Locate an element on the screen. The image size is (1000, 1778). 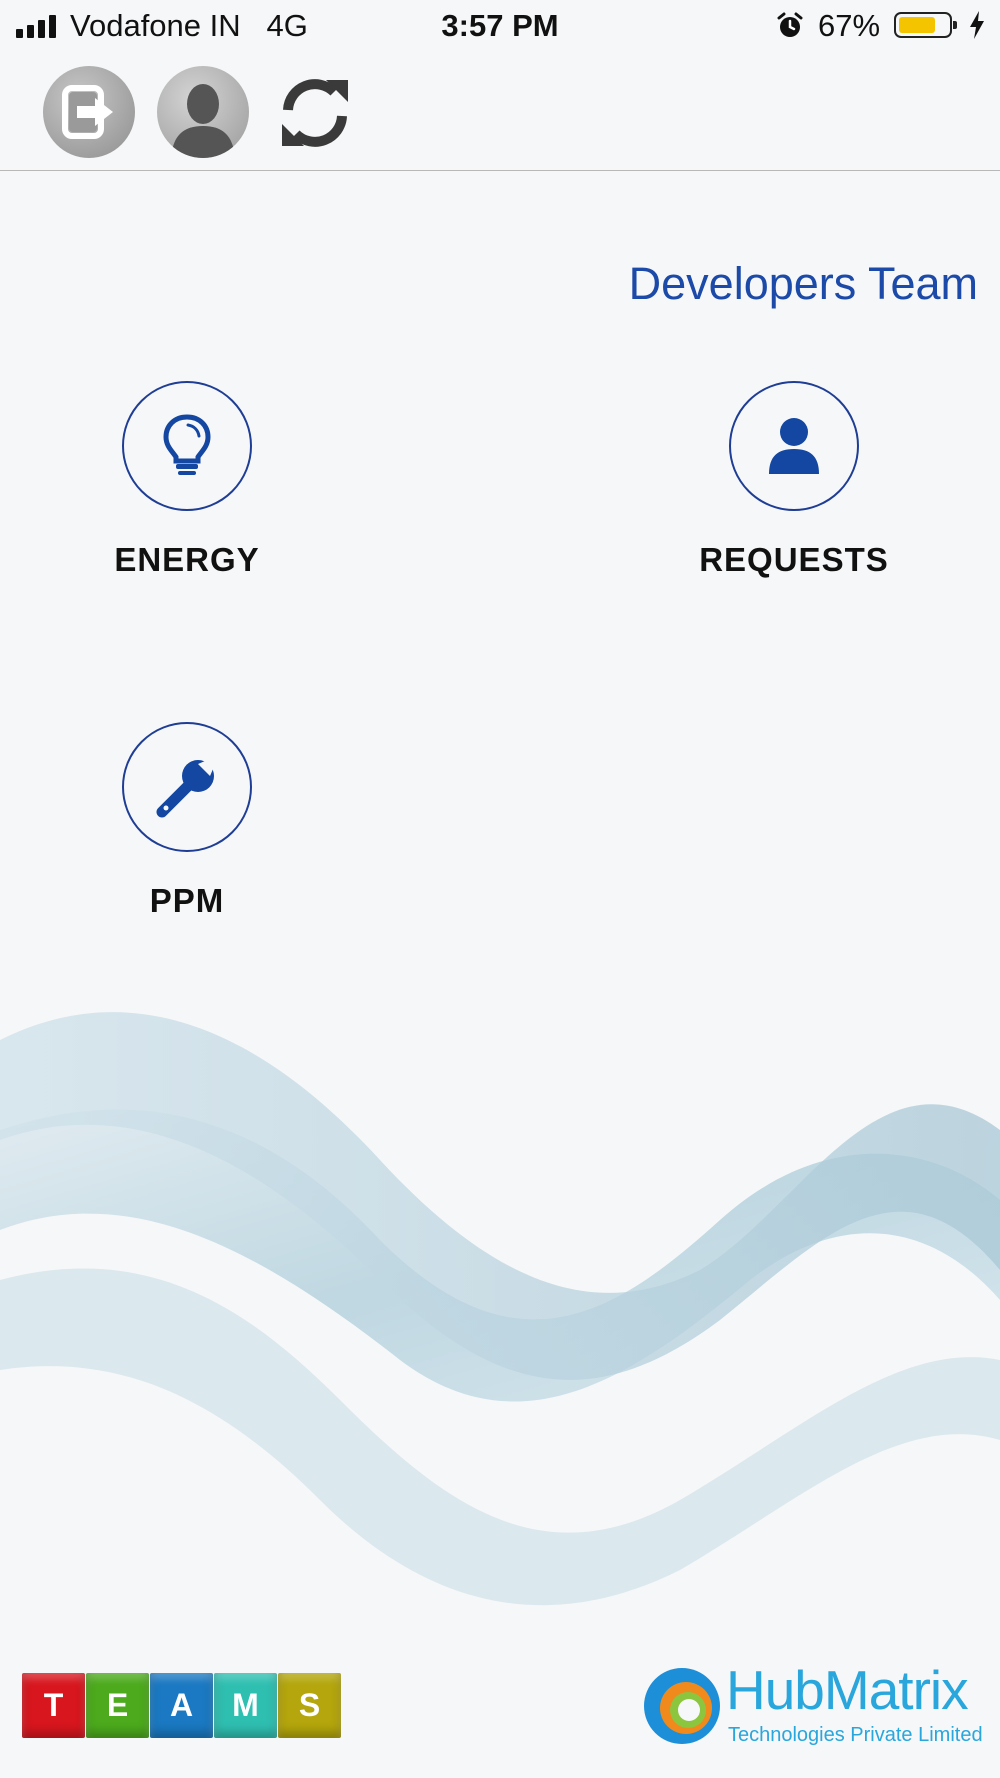
teams-letter-s: S is located at coordinates (309, 1705).